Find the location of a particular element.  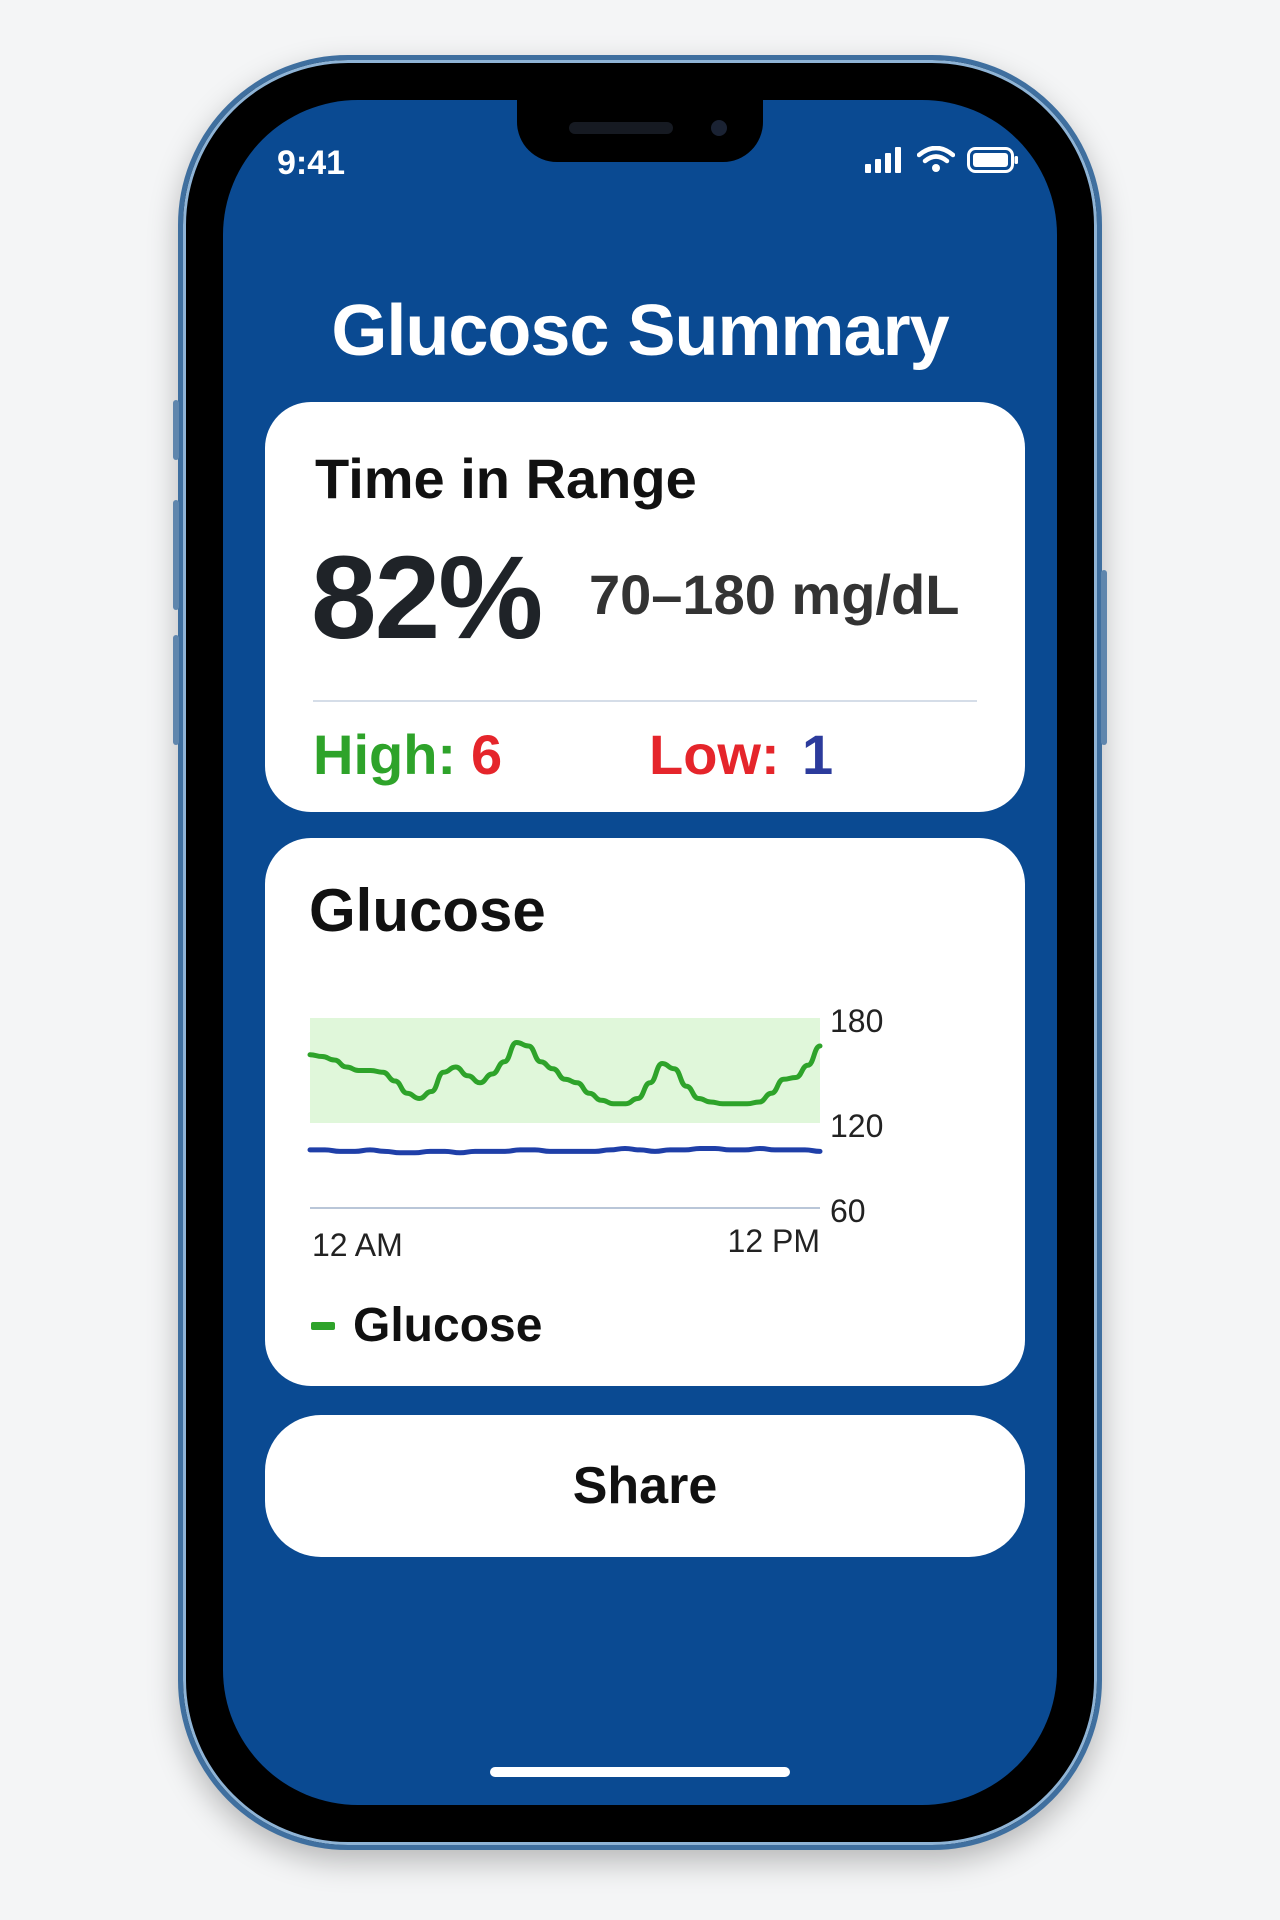

target-range: 70–180 mg/dL is located at coordinates (774, 594).